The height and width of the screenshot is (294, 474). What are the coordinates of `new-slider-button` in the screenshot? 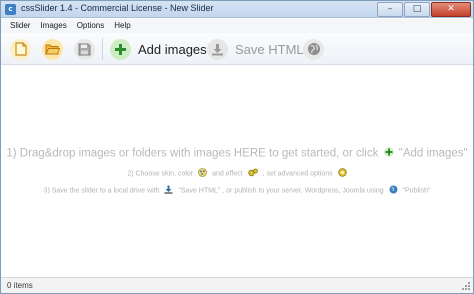 It's located at (20, 49).